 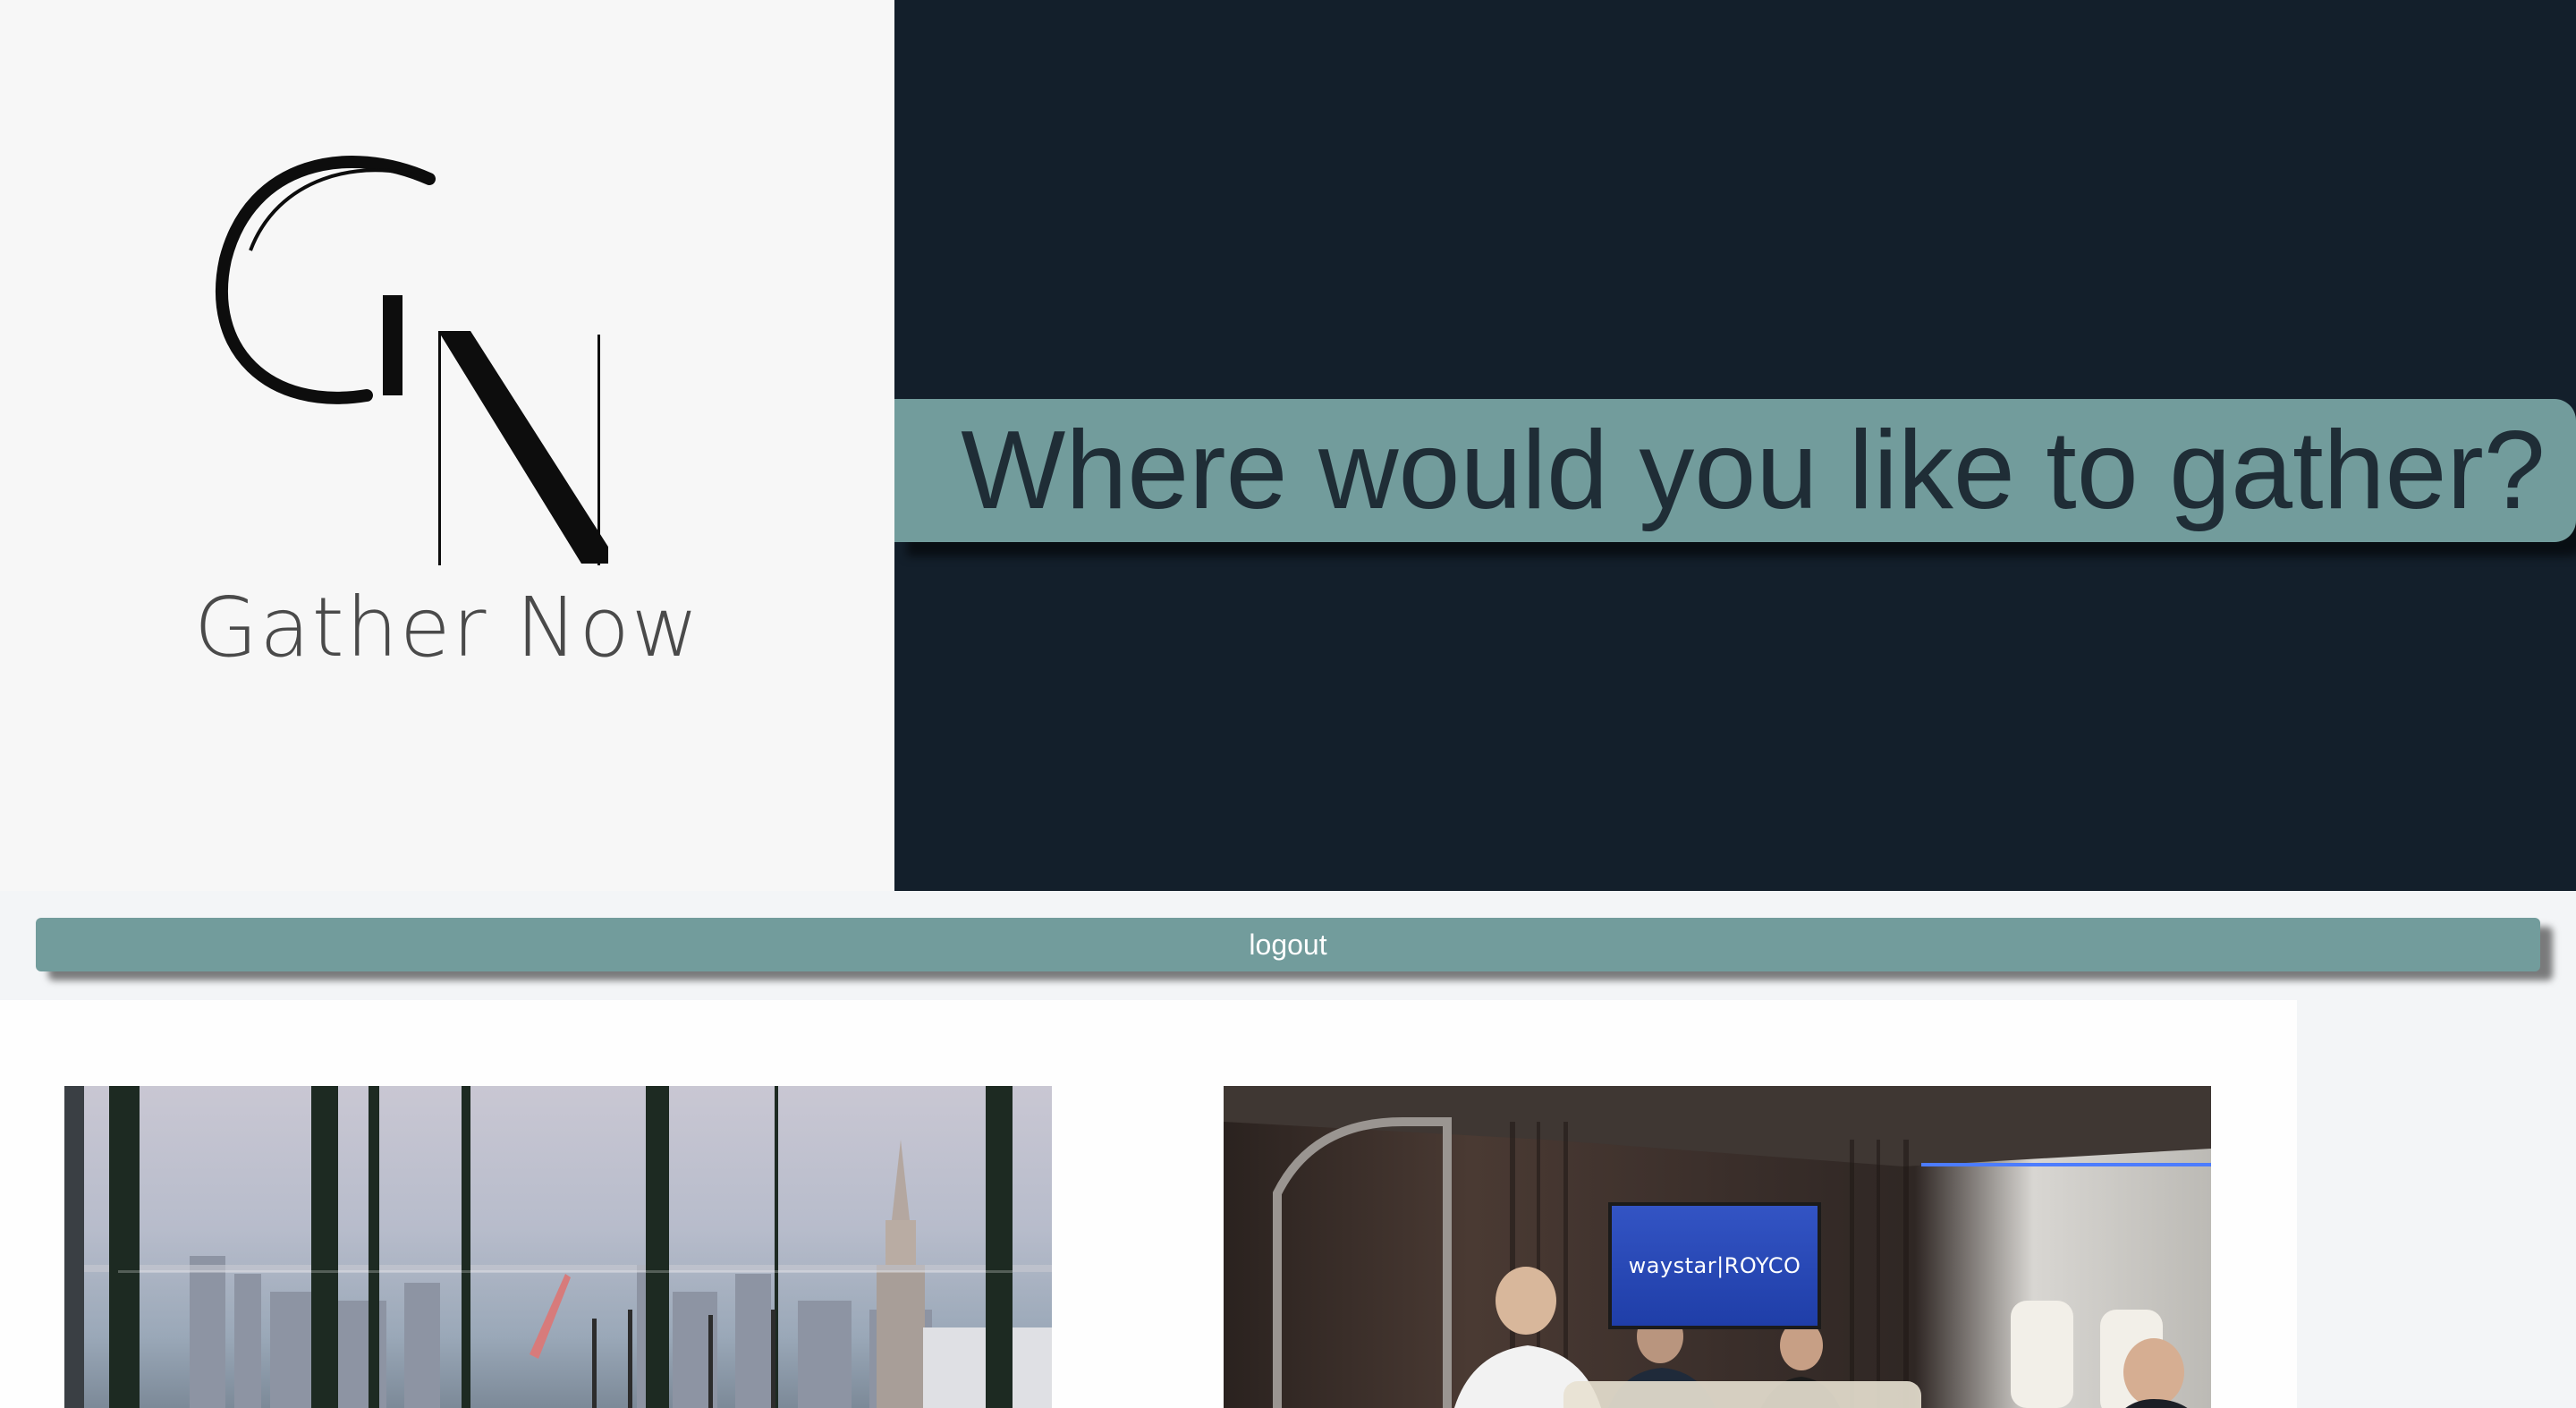 I want to click on cabin-screen-text: waystar|ROYCO, so click(x=1714, y=1266).